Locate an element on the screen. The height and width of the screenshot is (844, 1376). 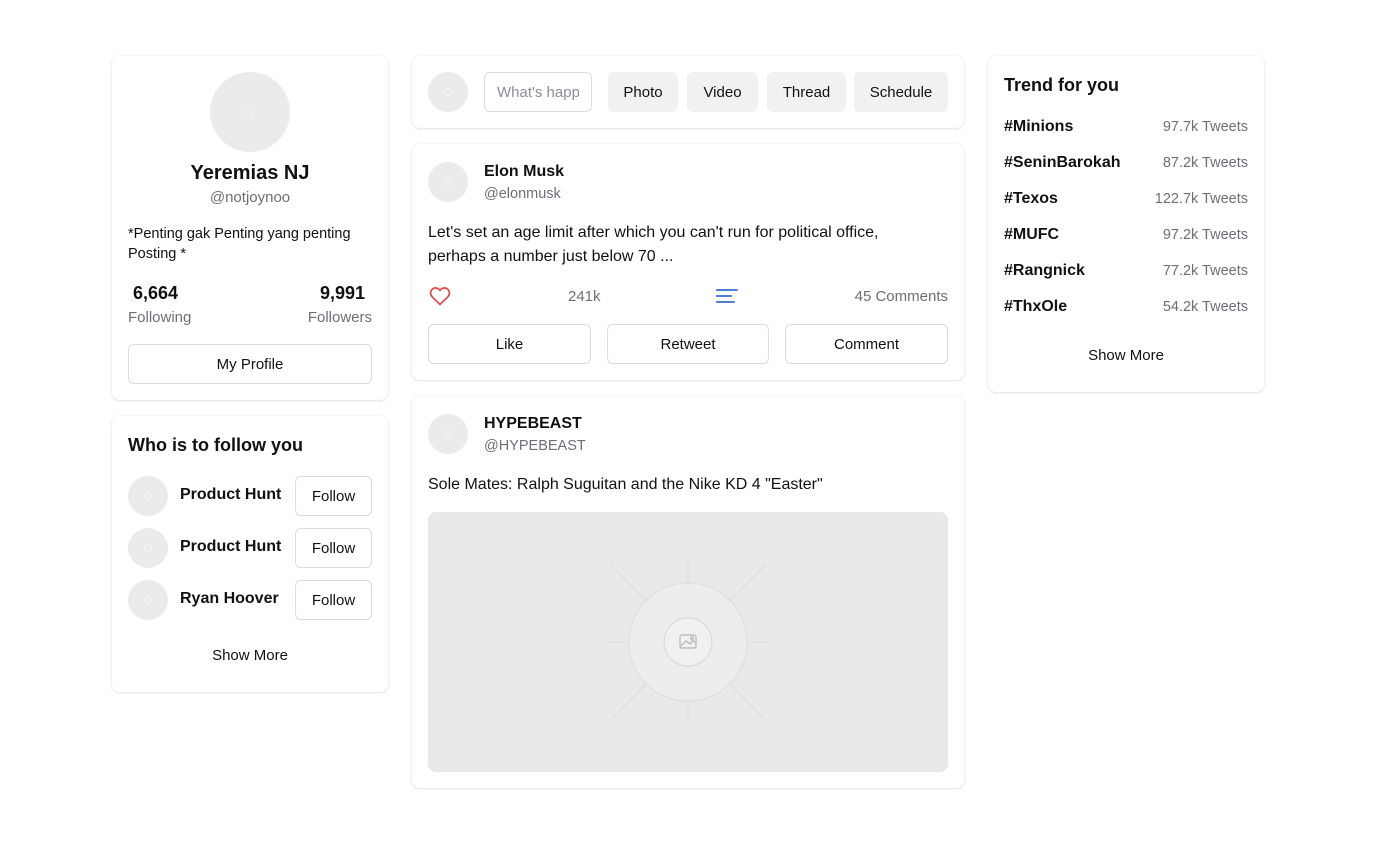
trend-count: 97.2k Tweets is located at coordinates (1205, 235).